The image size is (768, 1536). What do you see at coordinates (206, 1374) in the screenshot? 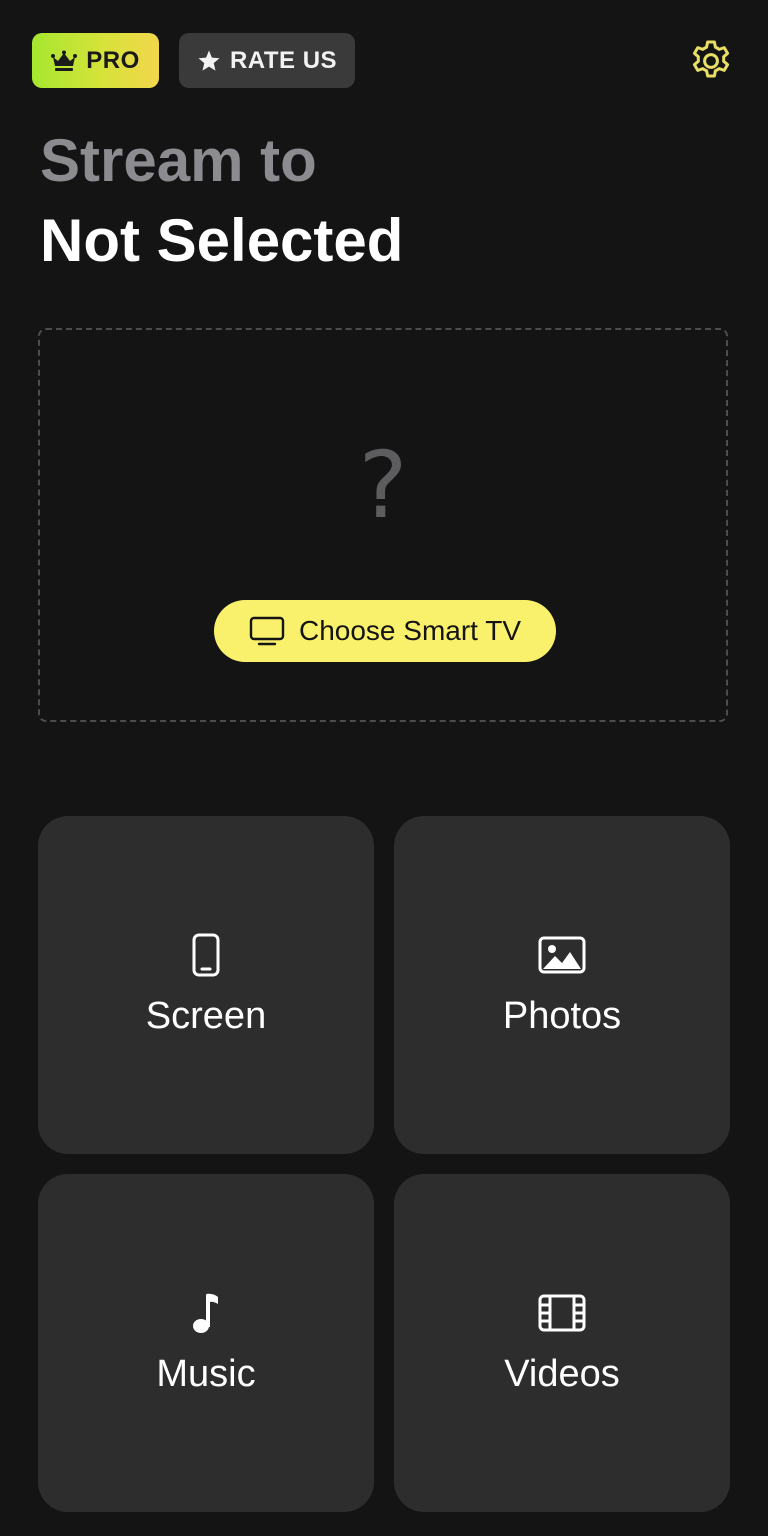
I see `music-tile-label: Music` at bounding box center [206, 1374].